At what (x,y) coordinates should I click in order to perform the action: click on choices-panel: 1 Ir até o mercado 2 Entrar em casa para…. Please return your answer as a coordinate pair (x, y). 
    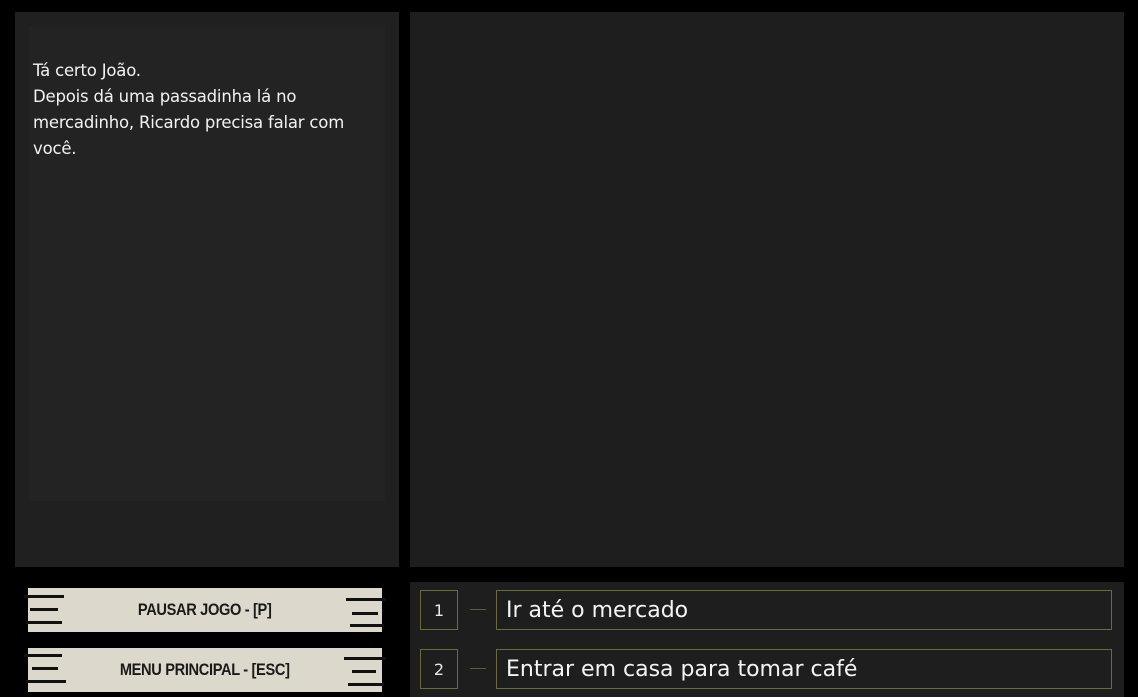
    Looking at the image, I should click on (767, 639).